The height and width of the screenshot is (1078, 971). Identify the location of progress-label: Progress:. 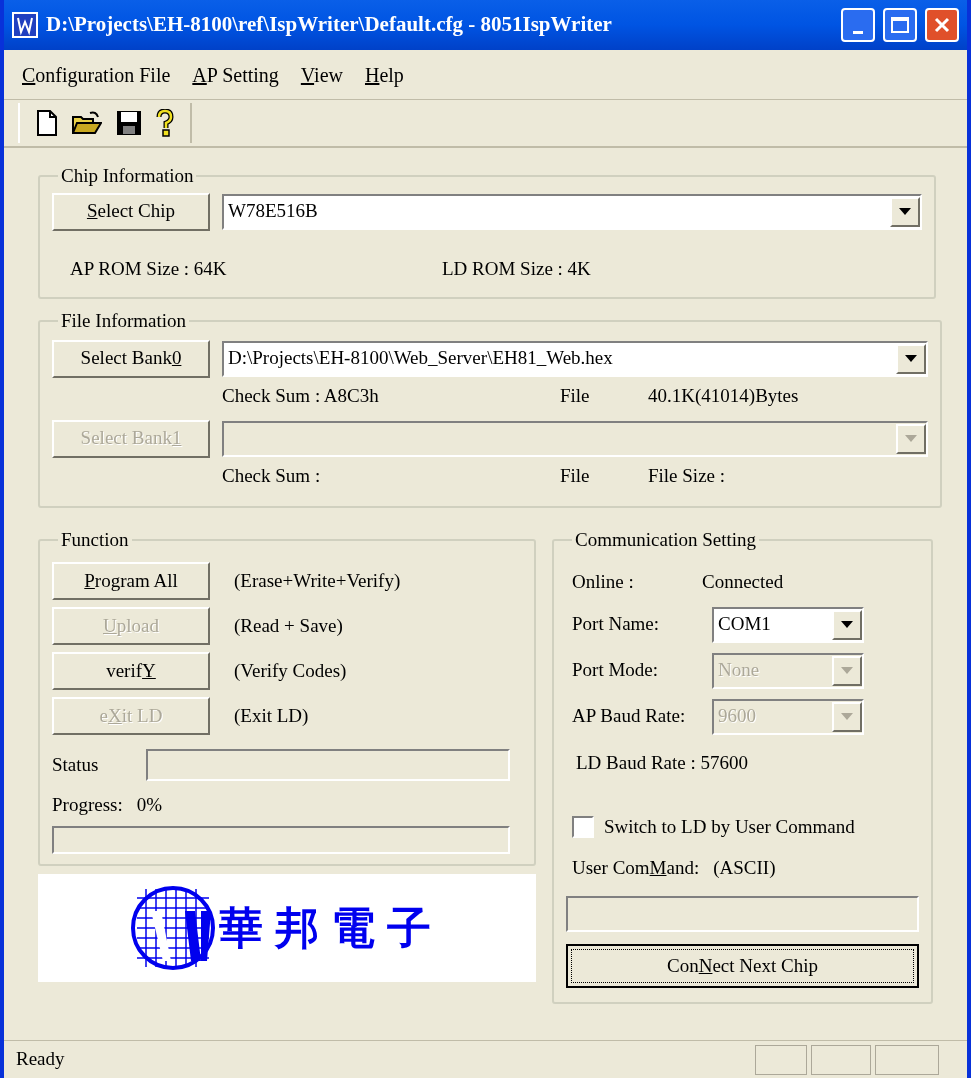
(87, 805).